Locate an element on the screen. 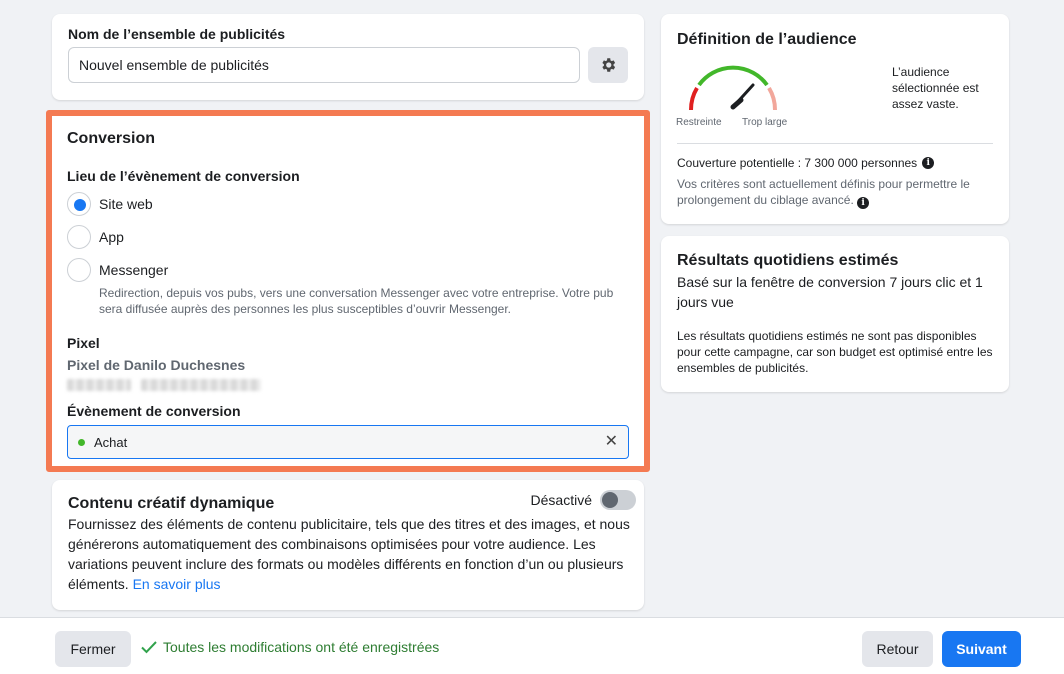 The height and width of the screenshot is (674, 1064). gauge-label-narrow: Restreinte is located at coordinates (699, 122).